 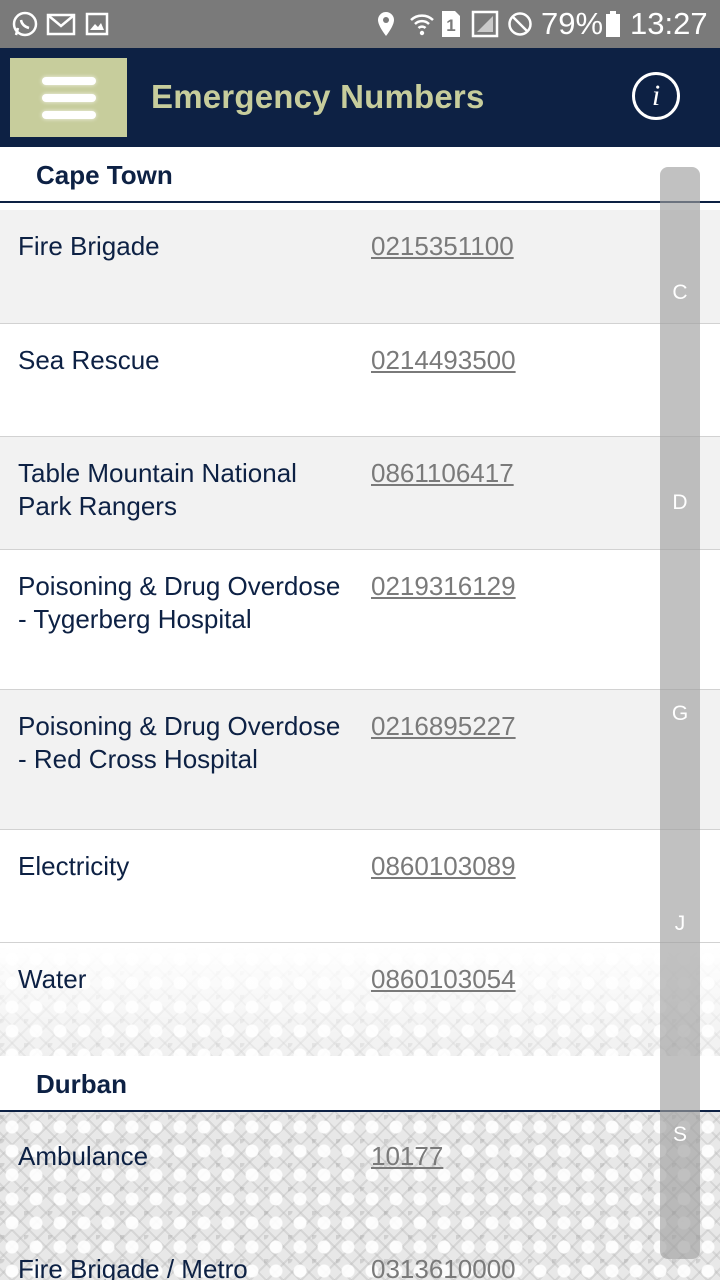 What do you see at coordinates (442, 246) in the screenshot?
I see `phone-link: 0215351100` at bounding box center [442, 246].